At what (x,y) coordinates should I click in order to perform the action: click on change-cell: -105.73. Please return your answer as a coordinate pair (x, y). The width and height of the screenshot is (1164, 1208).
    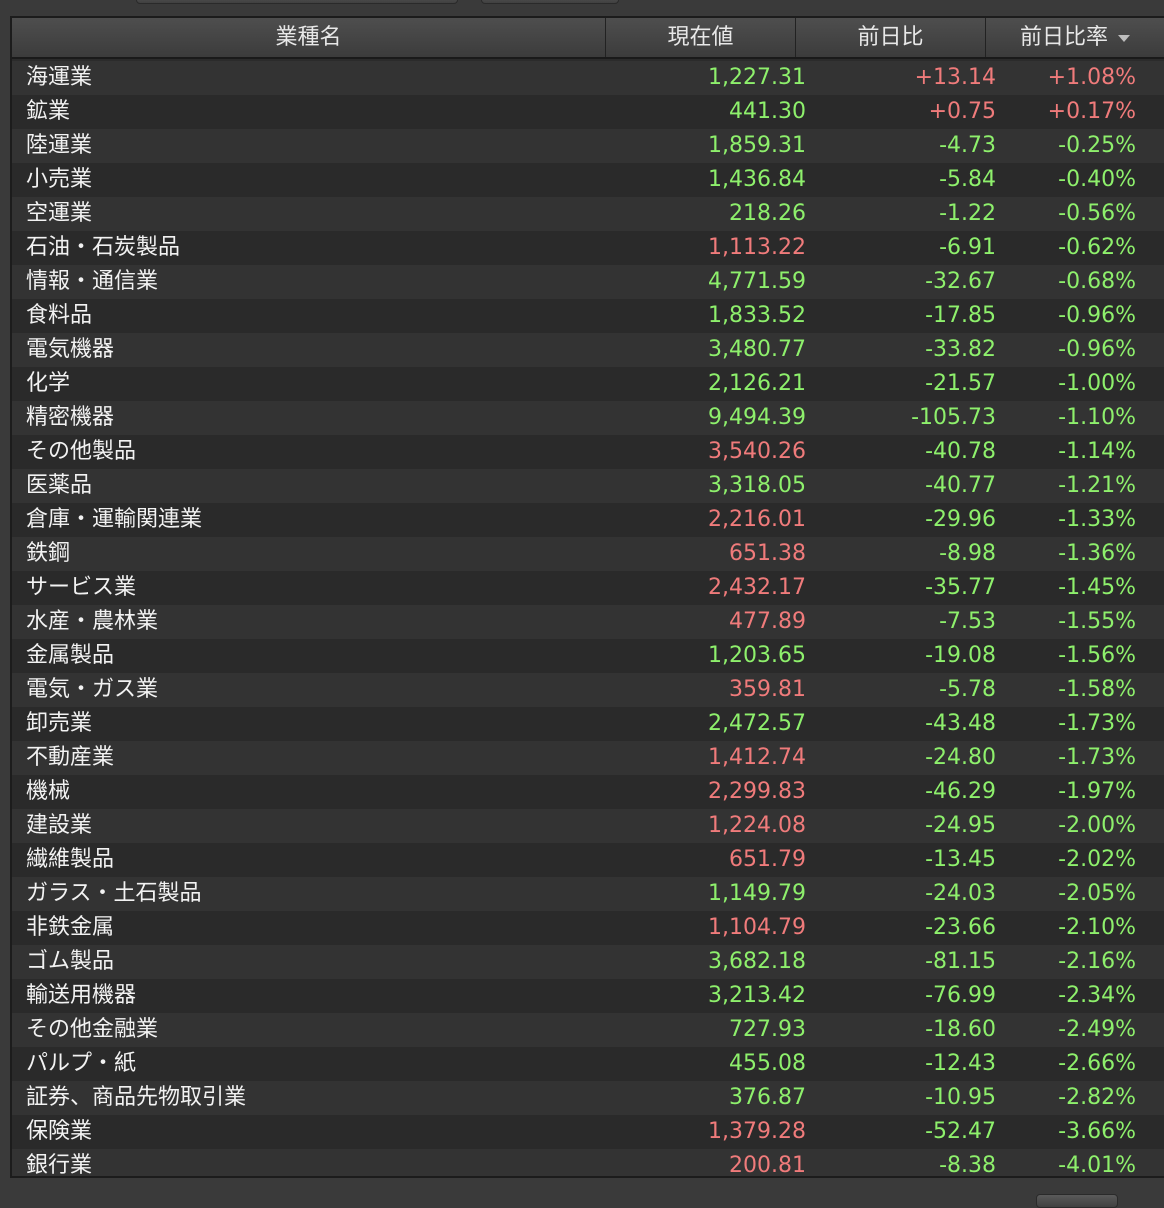
    Looking at the image, I should click on (953, 417).